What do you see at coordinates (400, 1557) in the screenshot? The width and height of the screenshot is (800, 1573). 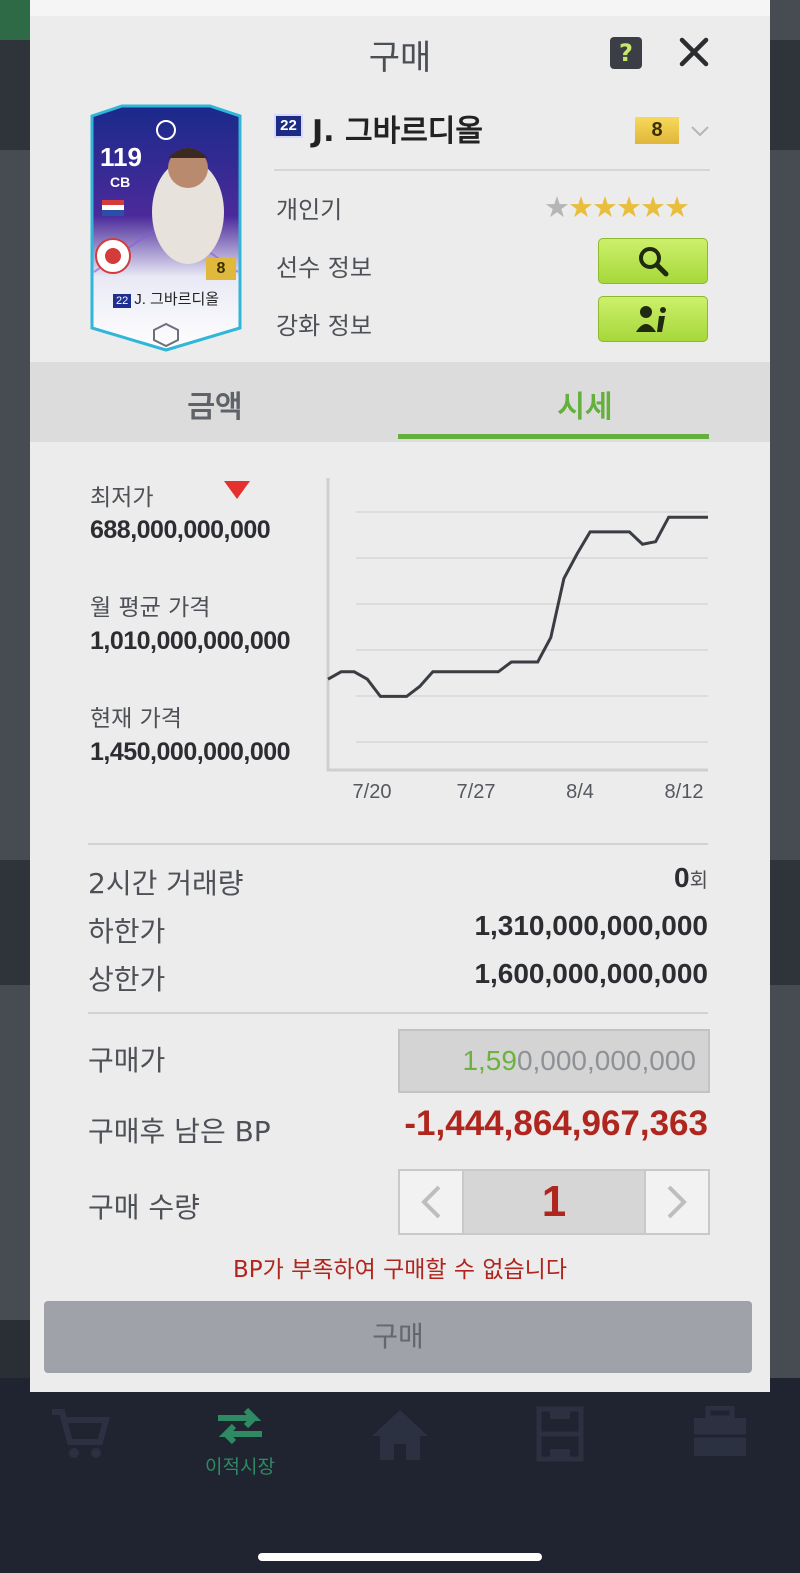 I see `home-indicator` at bounding box center [400, 1557].